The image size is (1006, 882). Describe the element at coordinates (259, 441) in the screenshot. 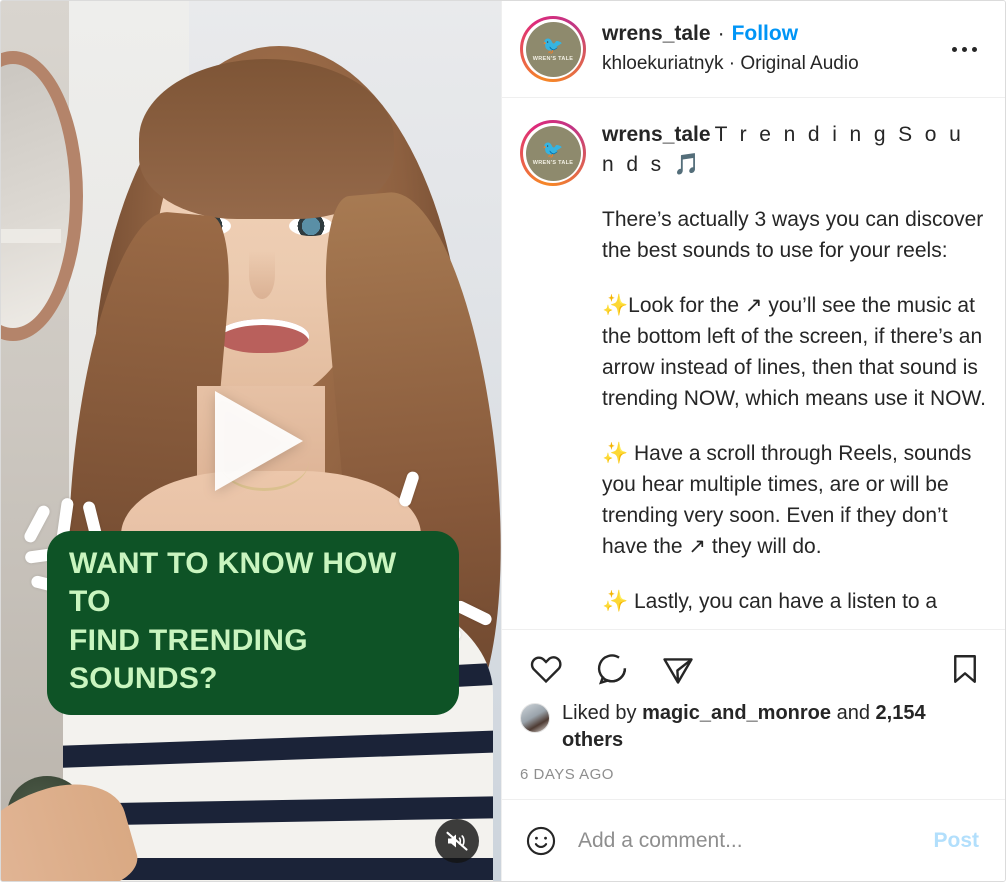

I see `play-icon` at that location.